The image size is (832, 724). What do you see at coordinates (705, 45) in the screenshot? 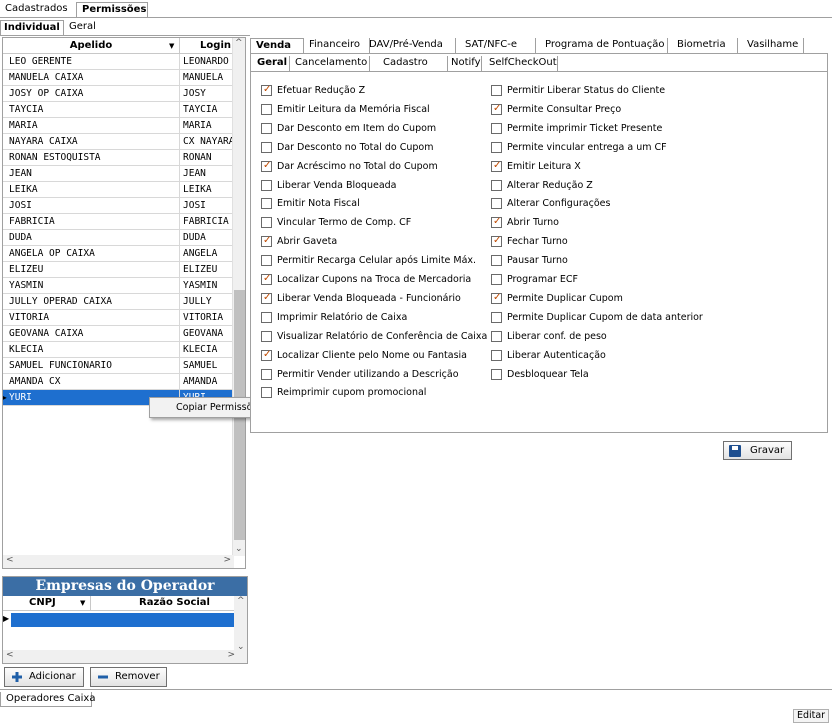
I see `tab-biometria: Biometria` at bounding box center [705, 45].